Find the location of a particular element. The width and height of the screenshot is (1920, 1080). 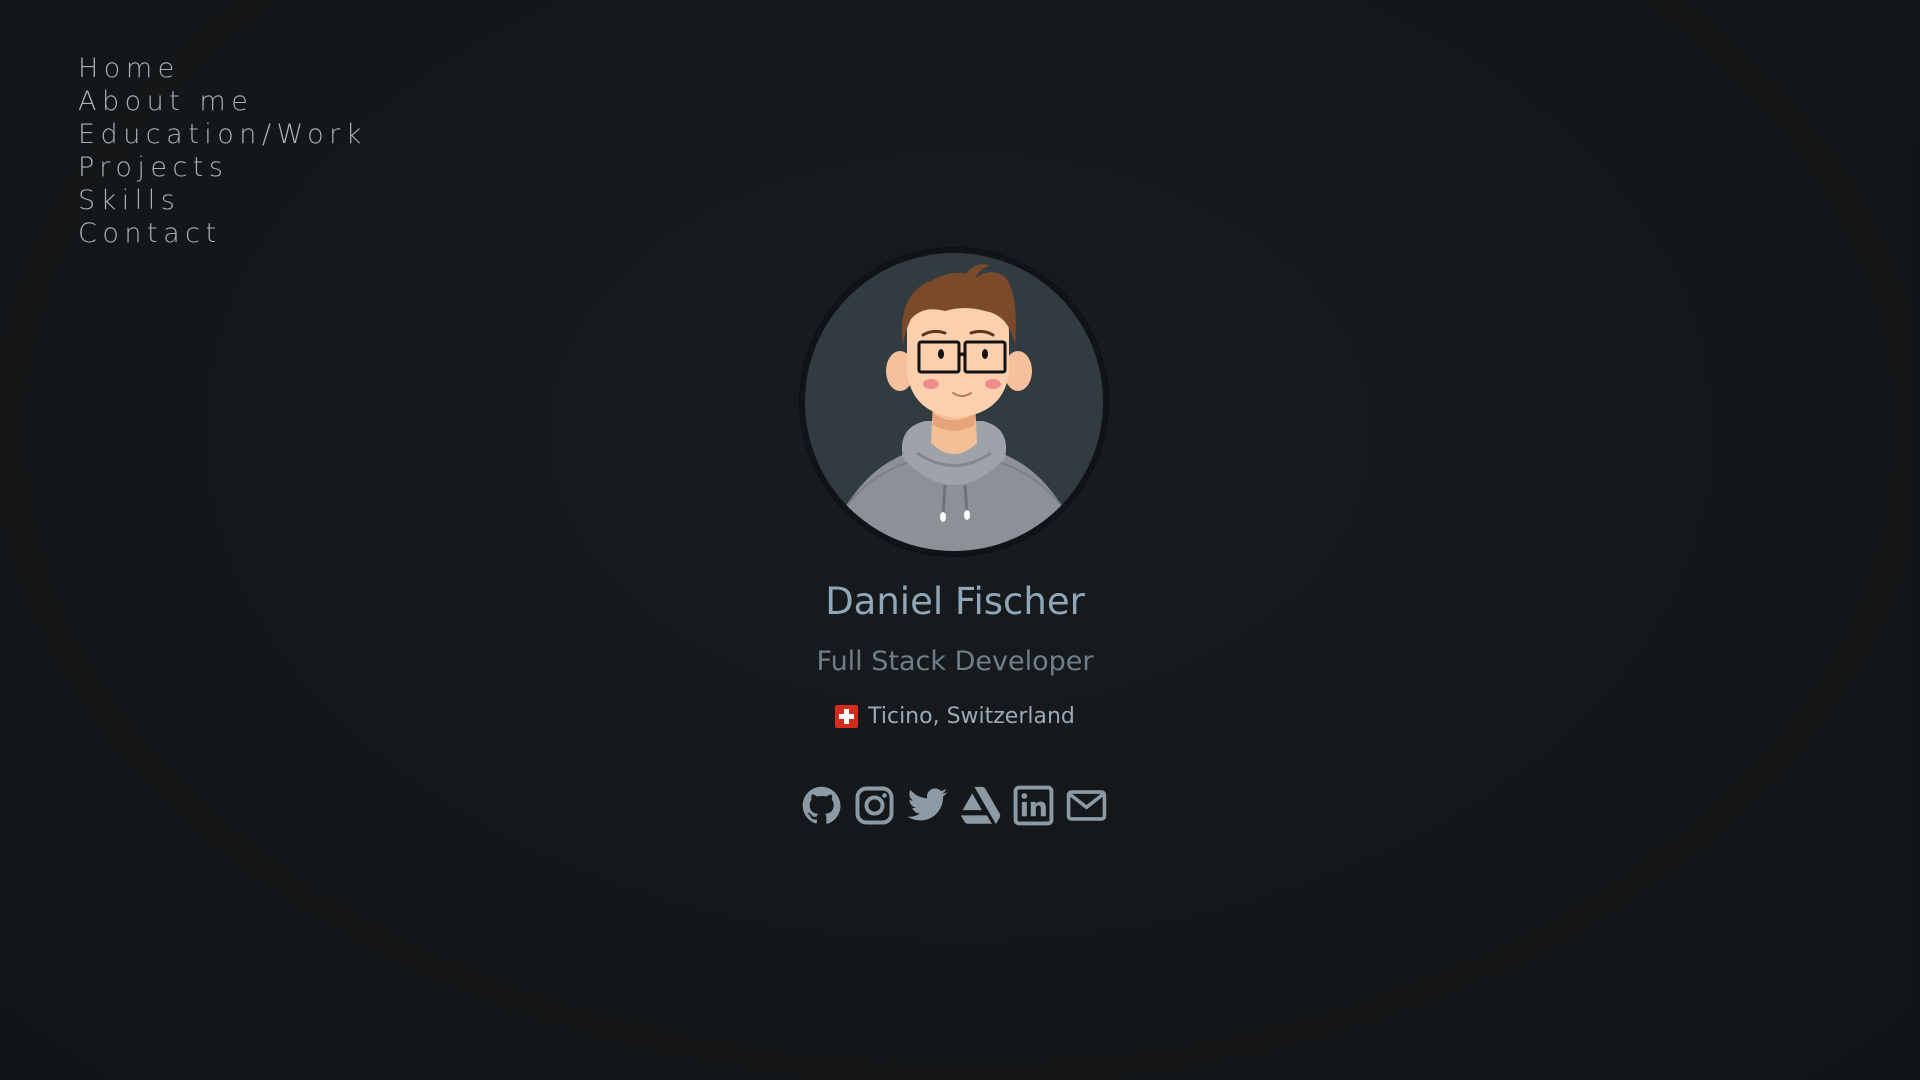

instagram-link is located at coordinates (874, 805).